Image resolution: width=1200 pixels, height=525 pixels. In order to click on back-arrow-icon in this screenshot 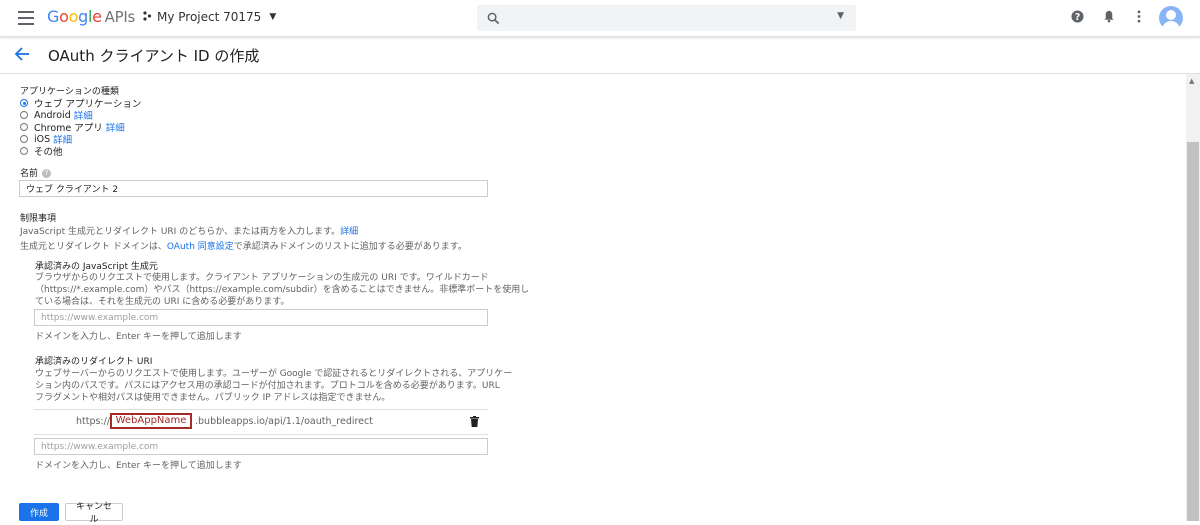, I will do `click(22, 56)`.